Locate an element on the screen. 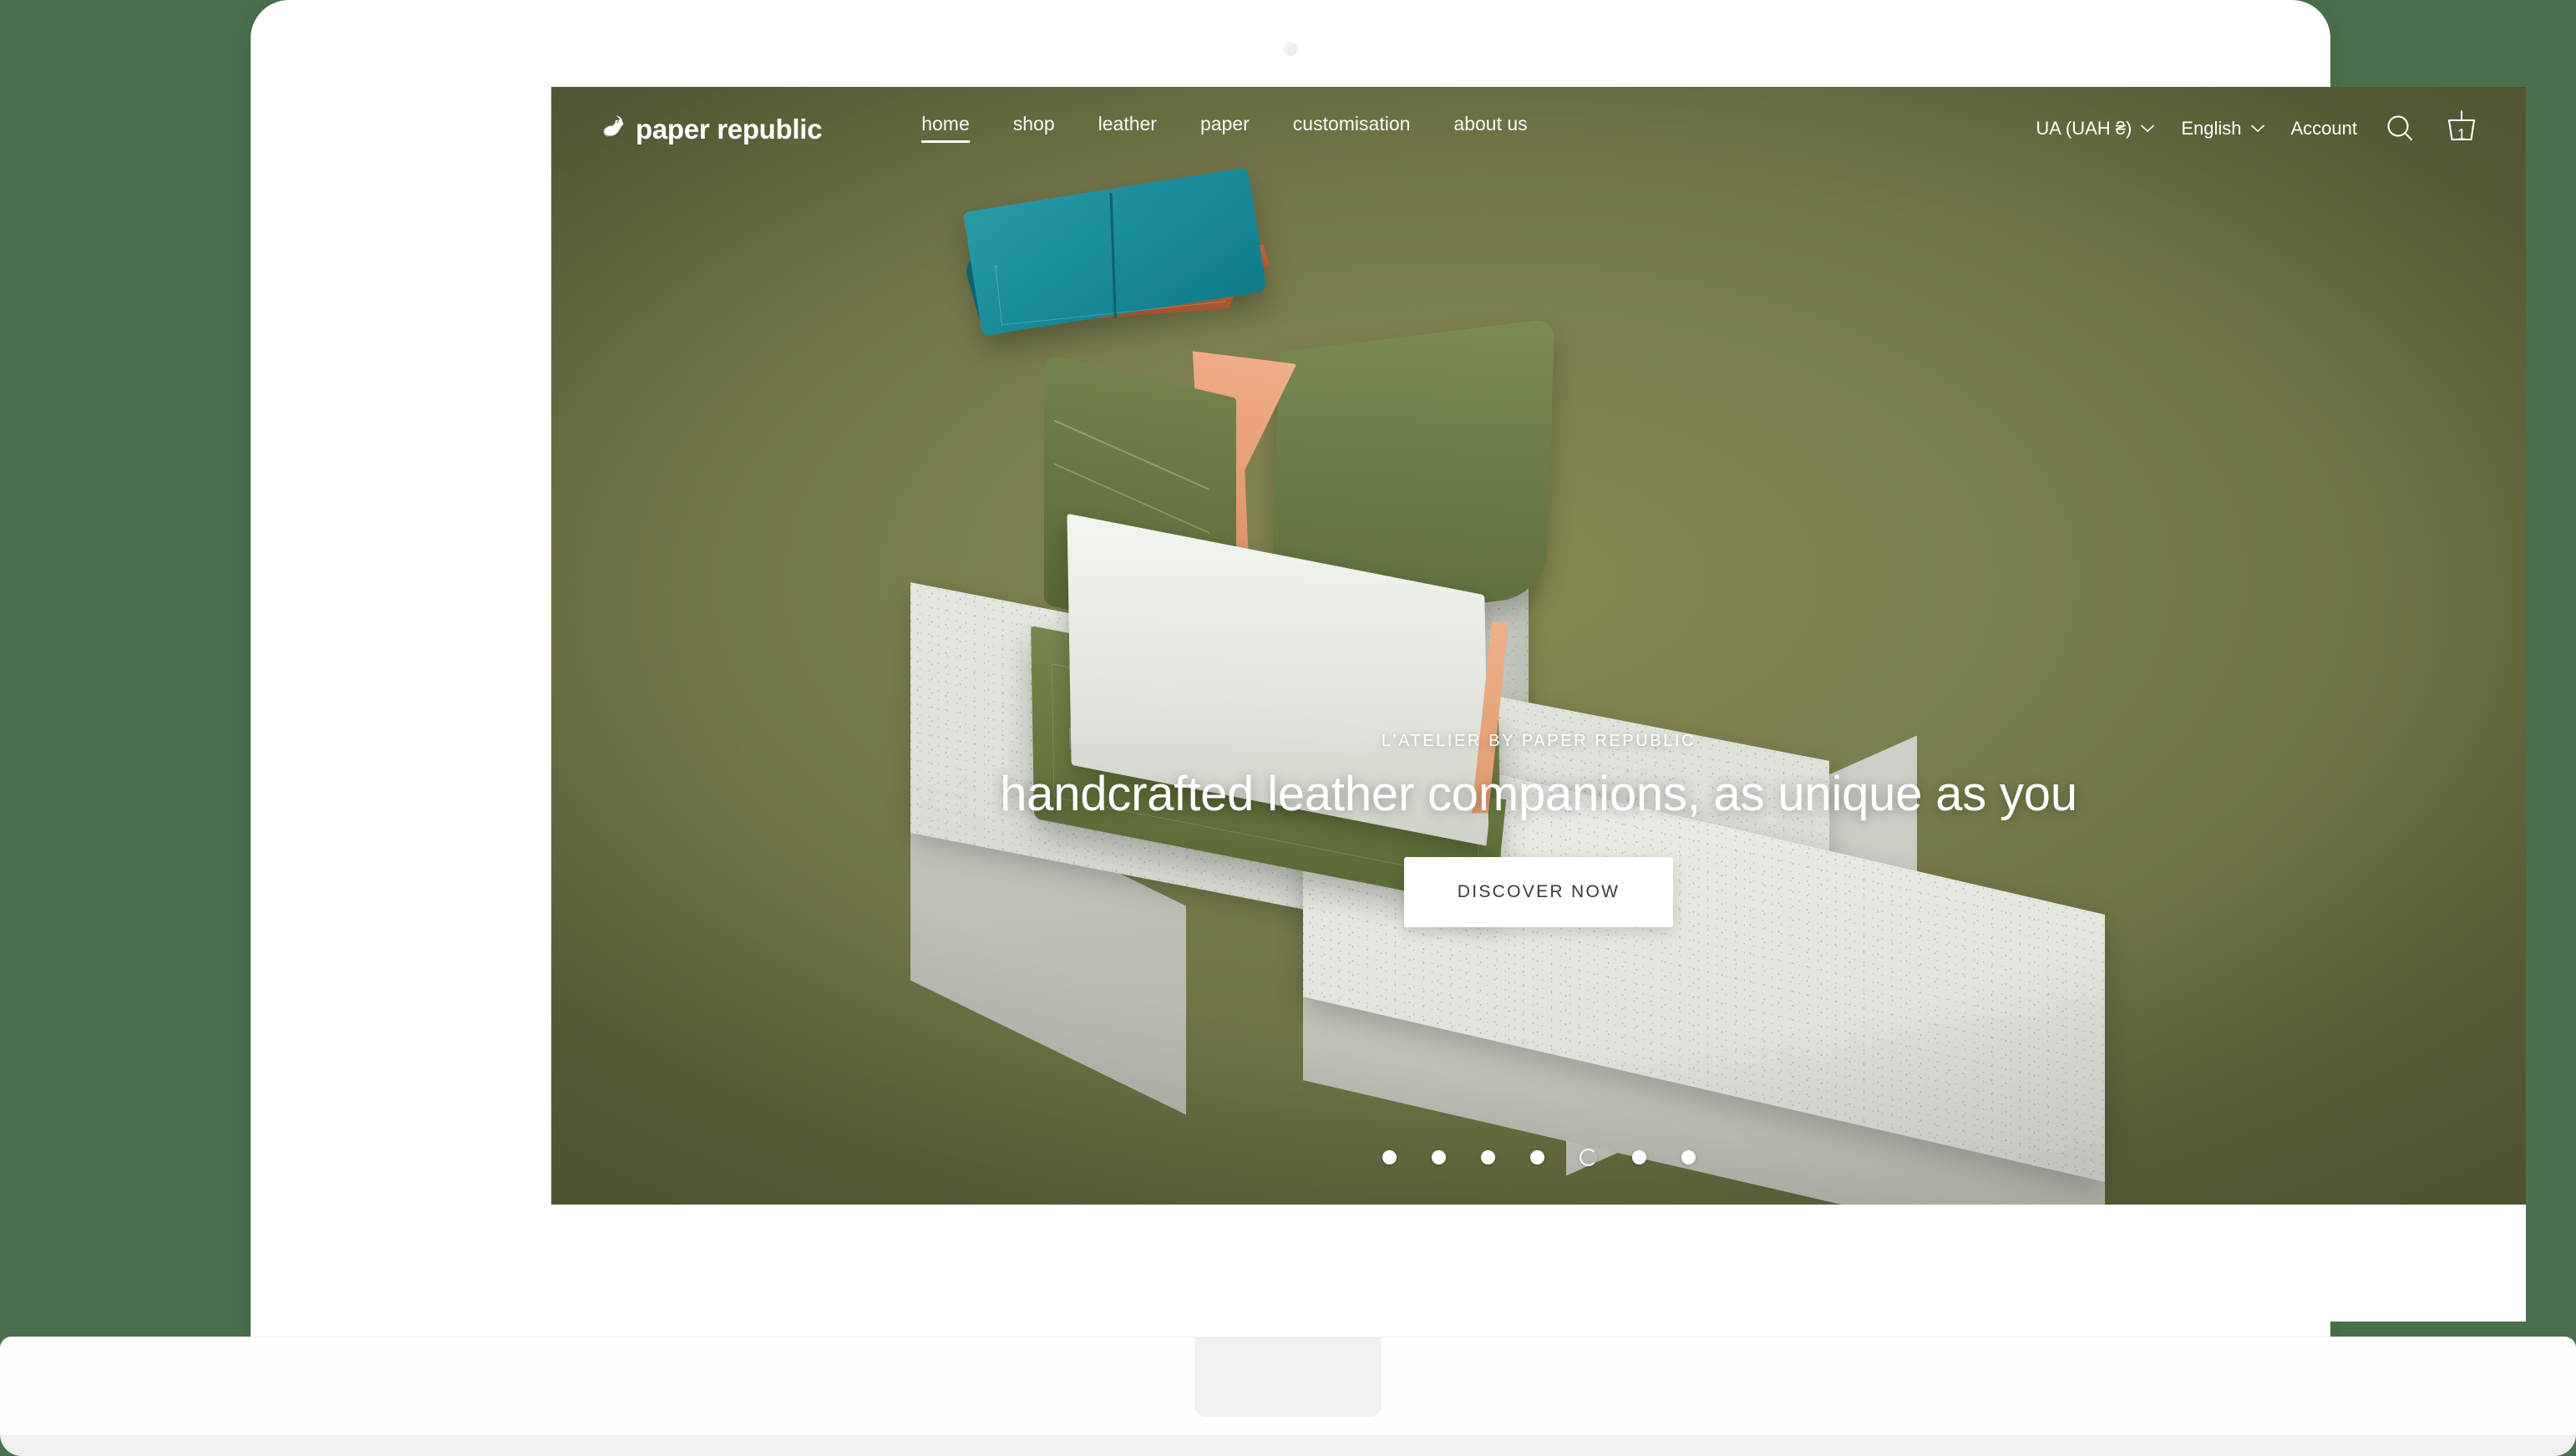 Image resolution: width=2576 pixels, height=1456 pixels. nav-item-paper: paper is located at coordinates (1225, 128).